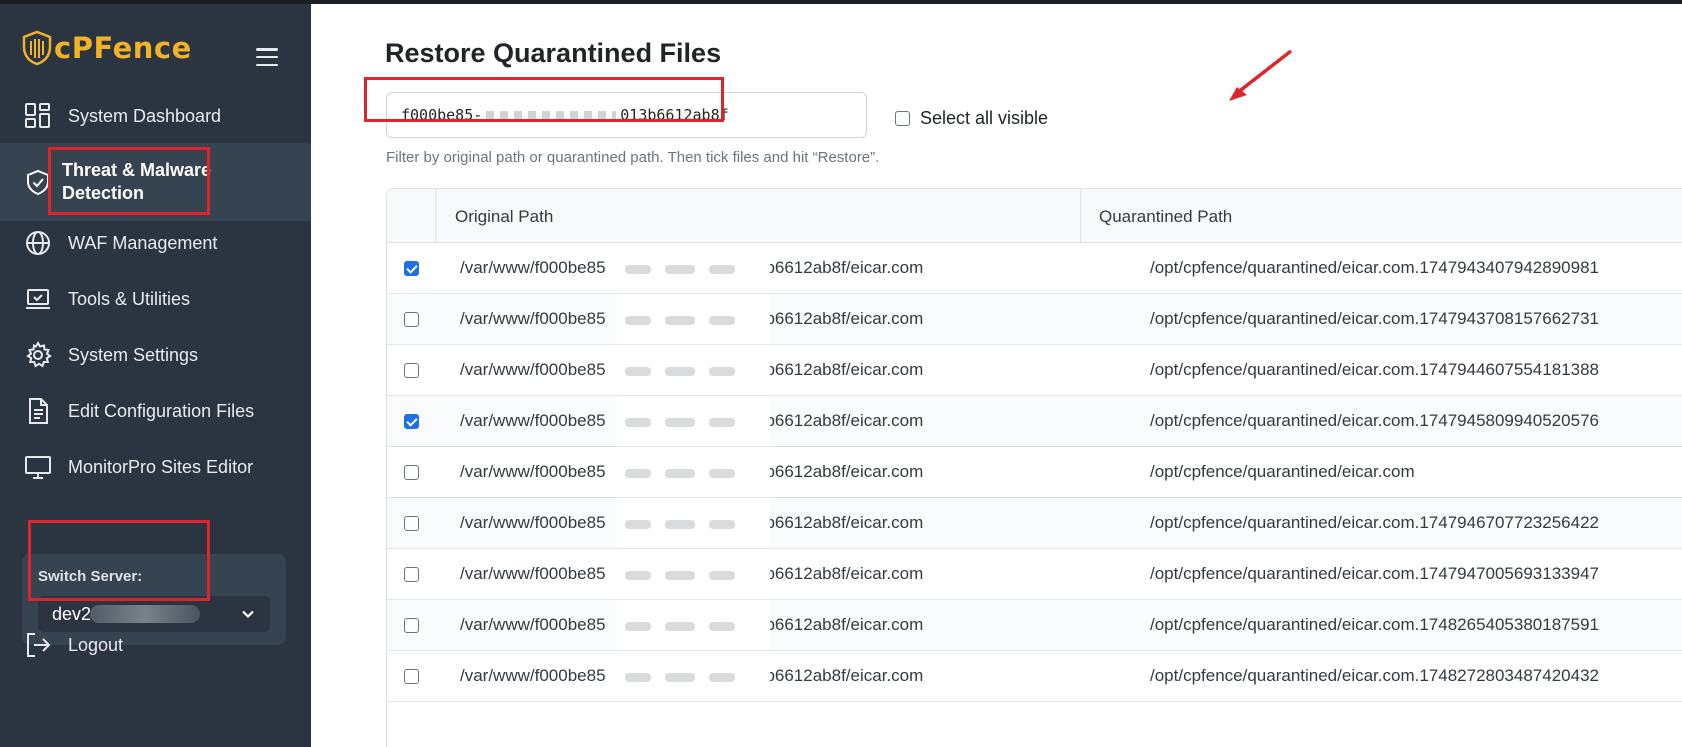 This screenshot has height=747, width=1682. Describe the element at coordinates (123, 48) in the screenshot. I see `brand-name: cPFence` at that location.